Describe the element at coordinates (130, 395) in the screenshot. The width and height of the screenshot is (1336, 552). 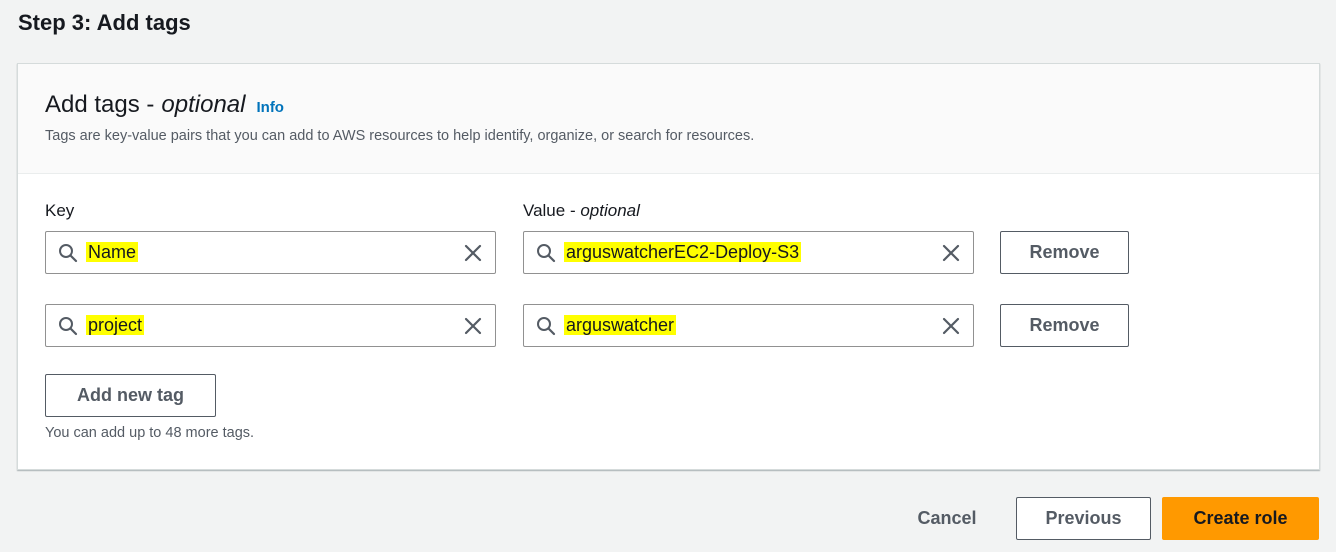
I see `add-new-tag-button: Add new tag` at that location.